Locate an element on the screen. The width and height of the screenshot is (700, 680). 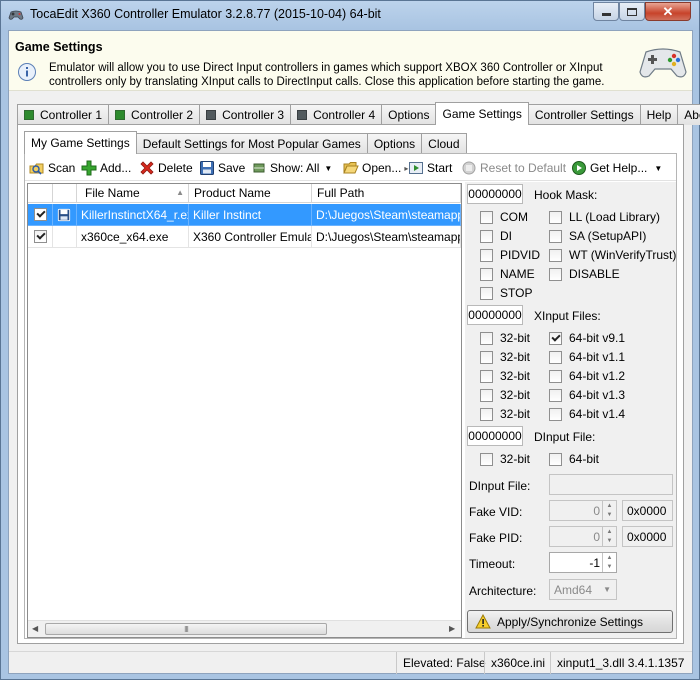
dinput-file-path-field is located at coordinates (611, 484).